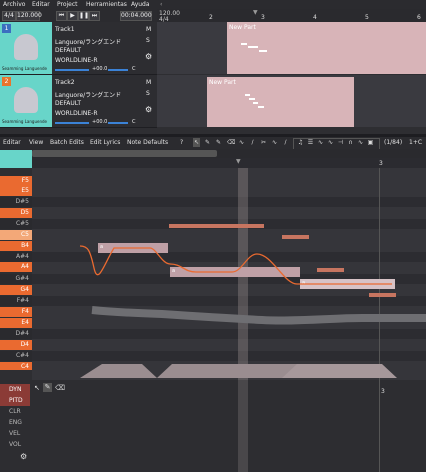  What do you see at coordinates (16, 213) in the screenshot?
I see `piano-key: D5` at bounding box center [16, 213].